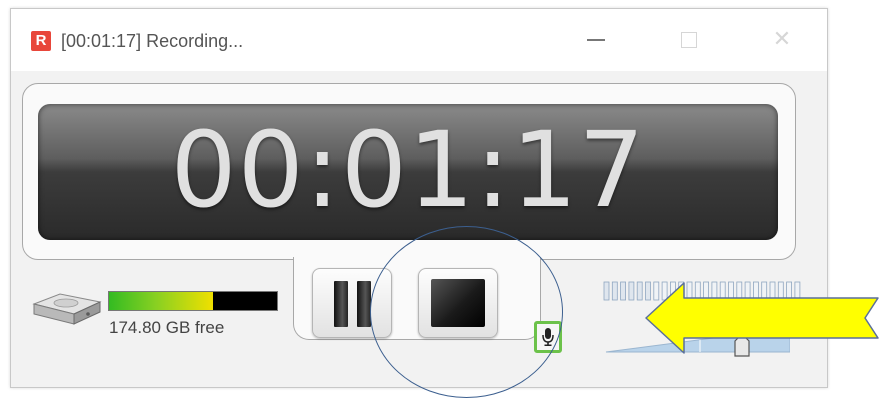 This screenshot has height=398, width=885. I want to click on microphone-icon, so click(548, 337).